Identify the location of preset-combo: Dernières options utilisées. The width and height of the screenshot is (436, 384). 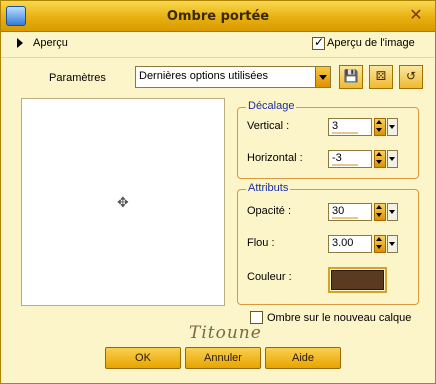
(233, 77).